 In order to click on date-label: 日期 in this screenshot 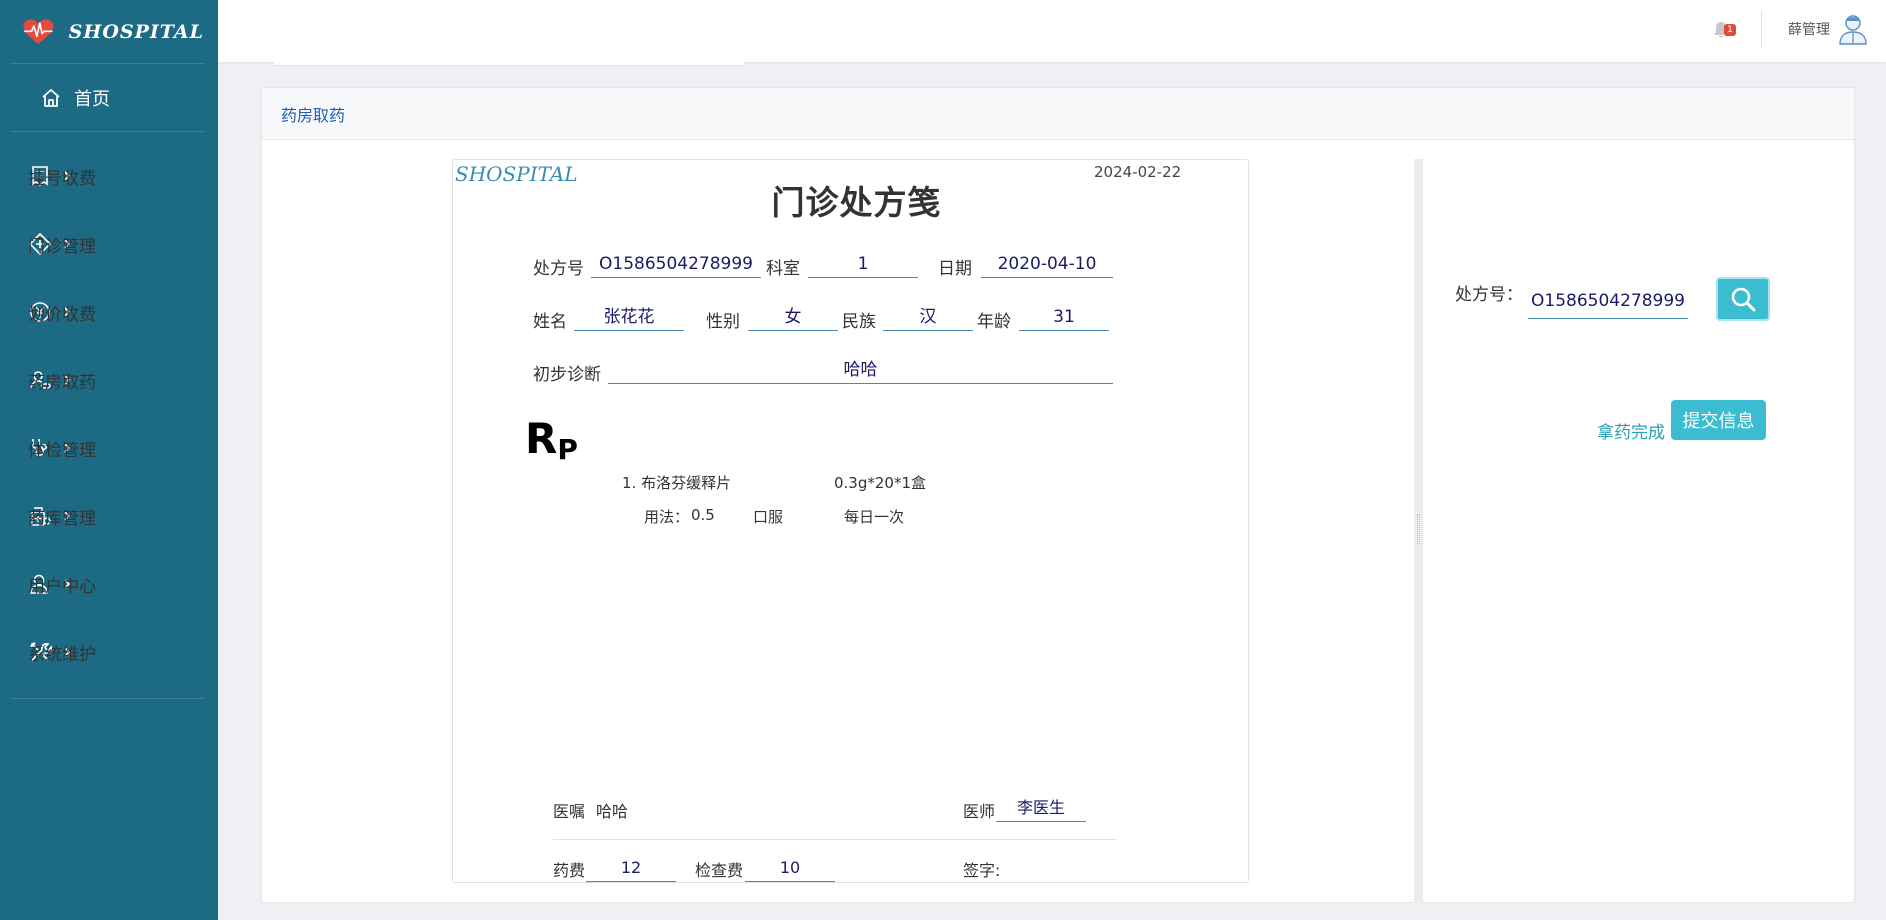, I will do `click(955, 269)`.